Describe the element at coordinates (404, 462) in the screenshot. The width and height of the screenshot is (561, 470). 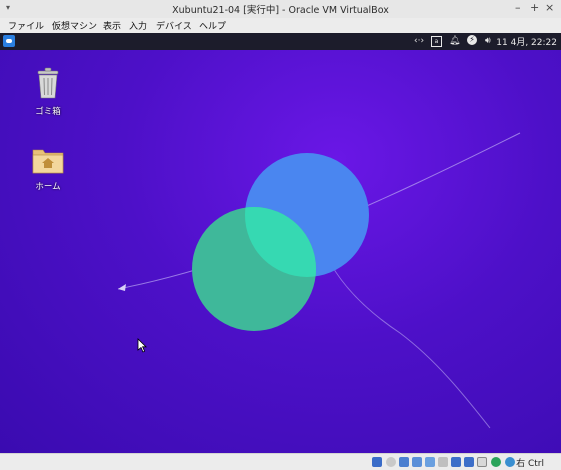
I see `audio-icon` at that location.